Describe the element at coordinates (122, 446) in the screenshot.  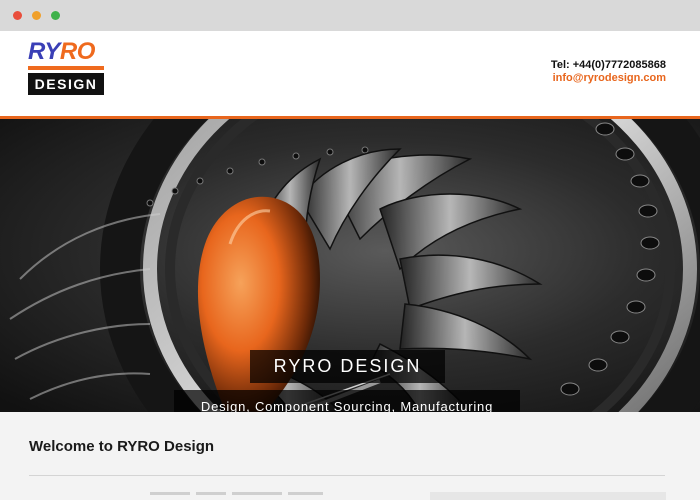
I see `welcome-heading: Welcome to RYRO Design` at that location.